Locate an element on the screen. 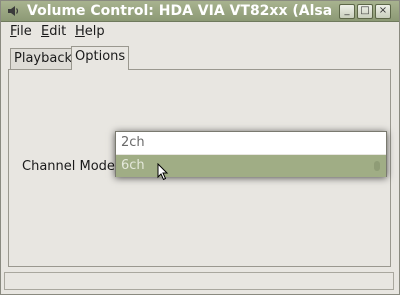 This screenshot has width=400, height=295. grip-icon is located at coordinates (377, 166).